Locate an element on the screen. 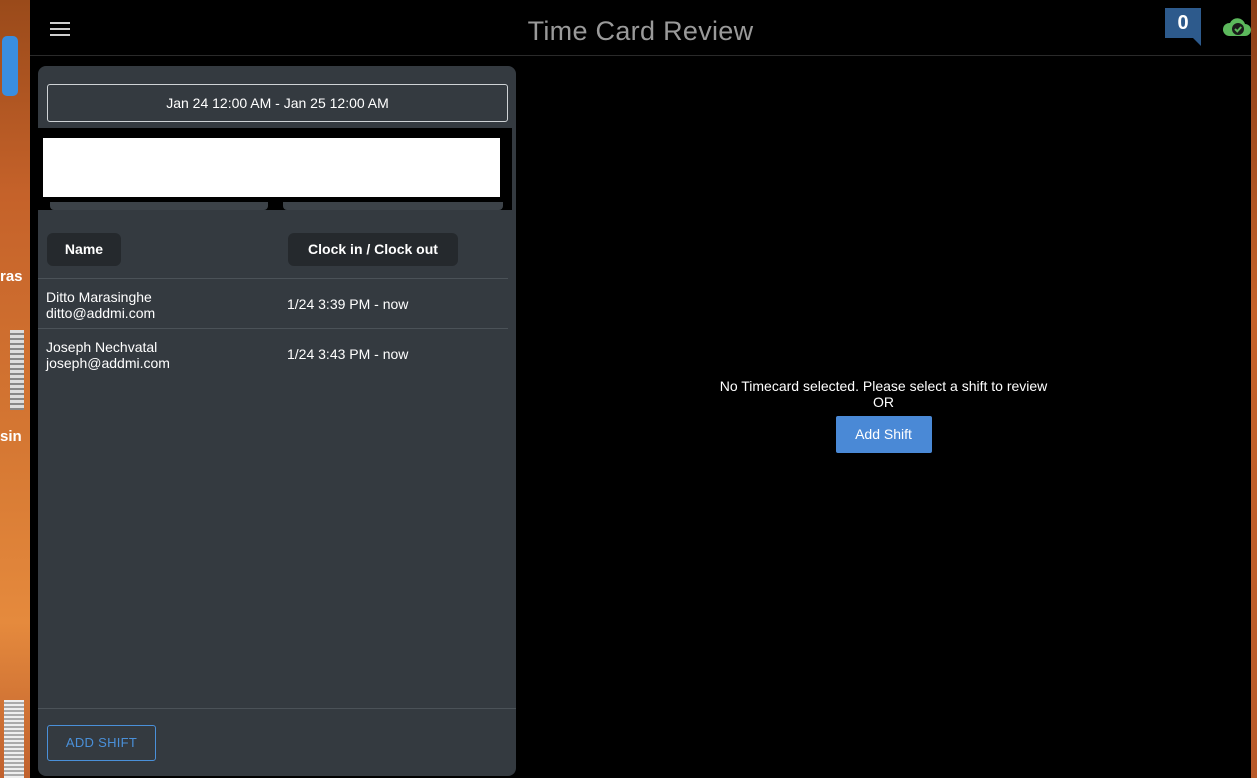  panel-footer: ADD SHIFT is located at coordinates (277, 742).